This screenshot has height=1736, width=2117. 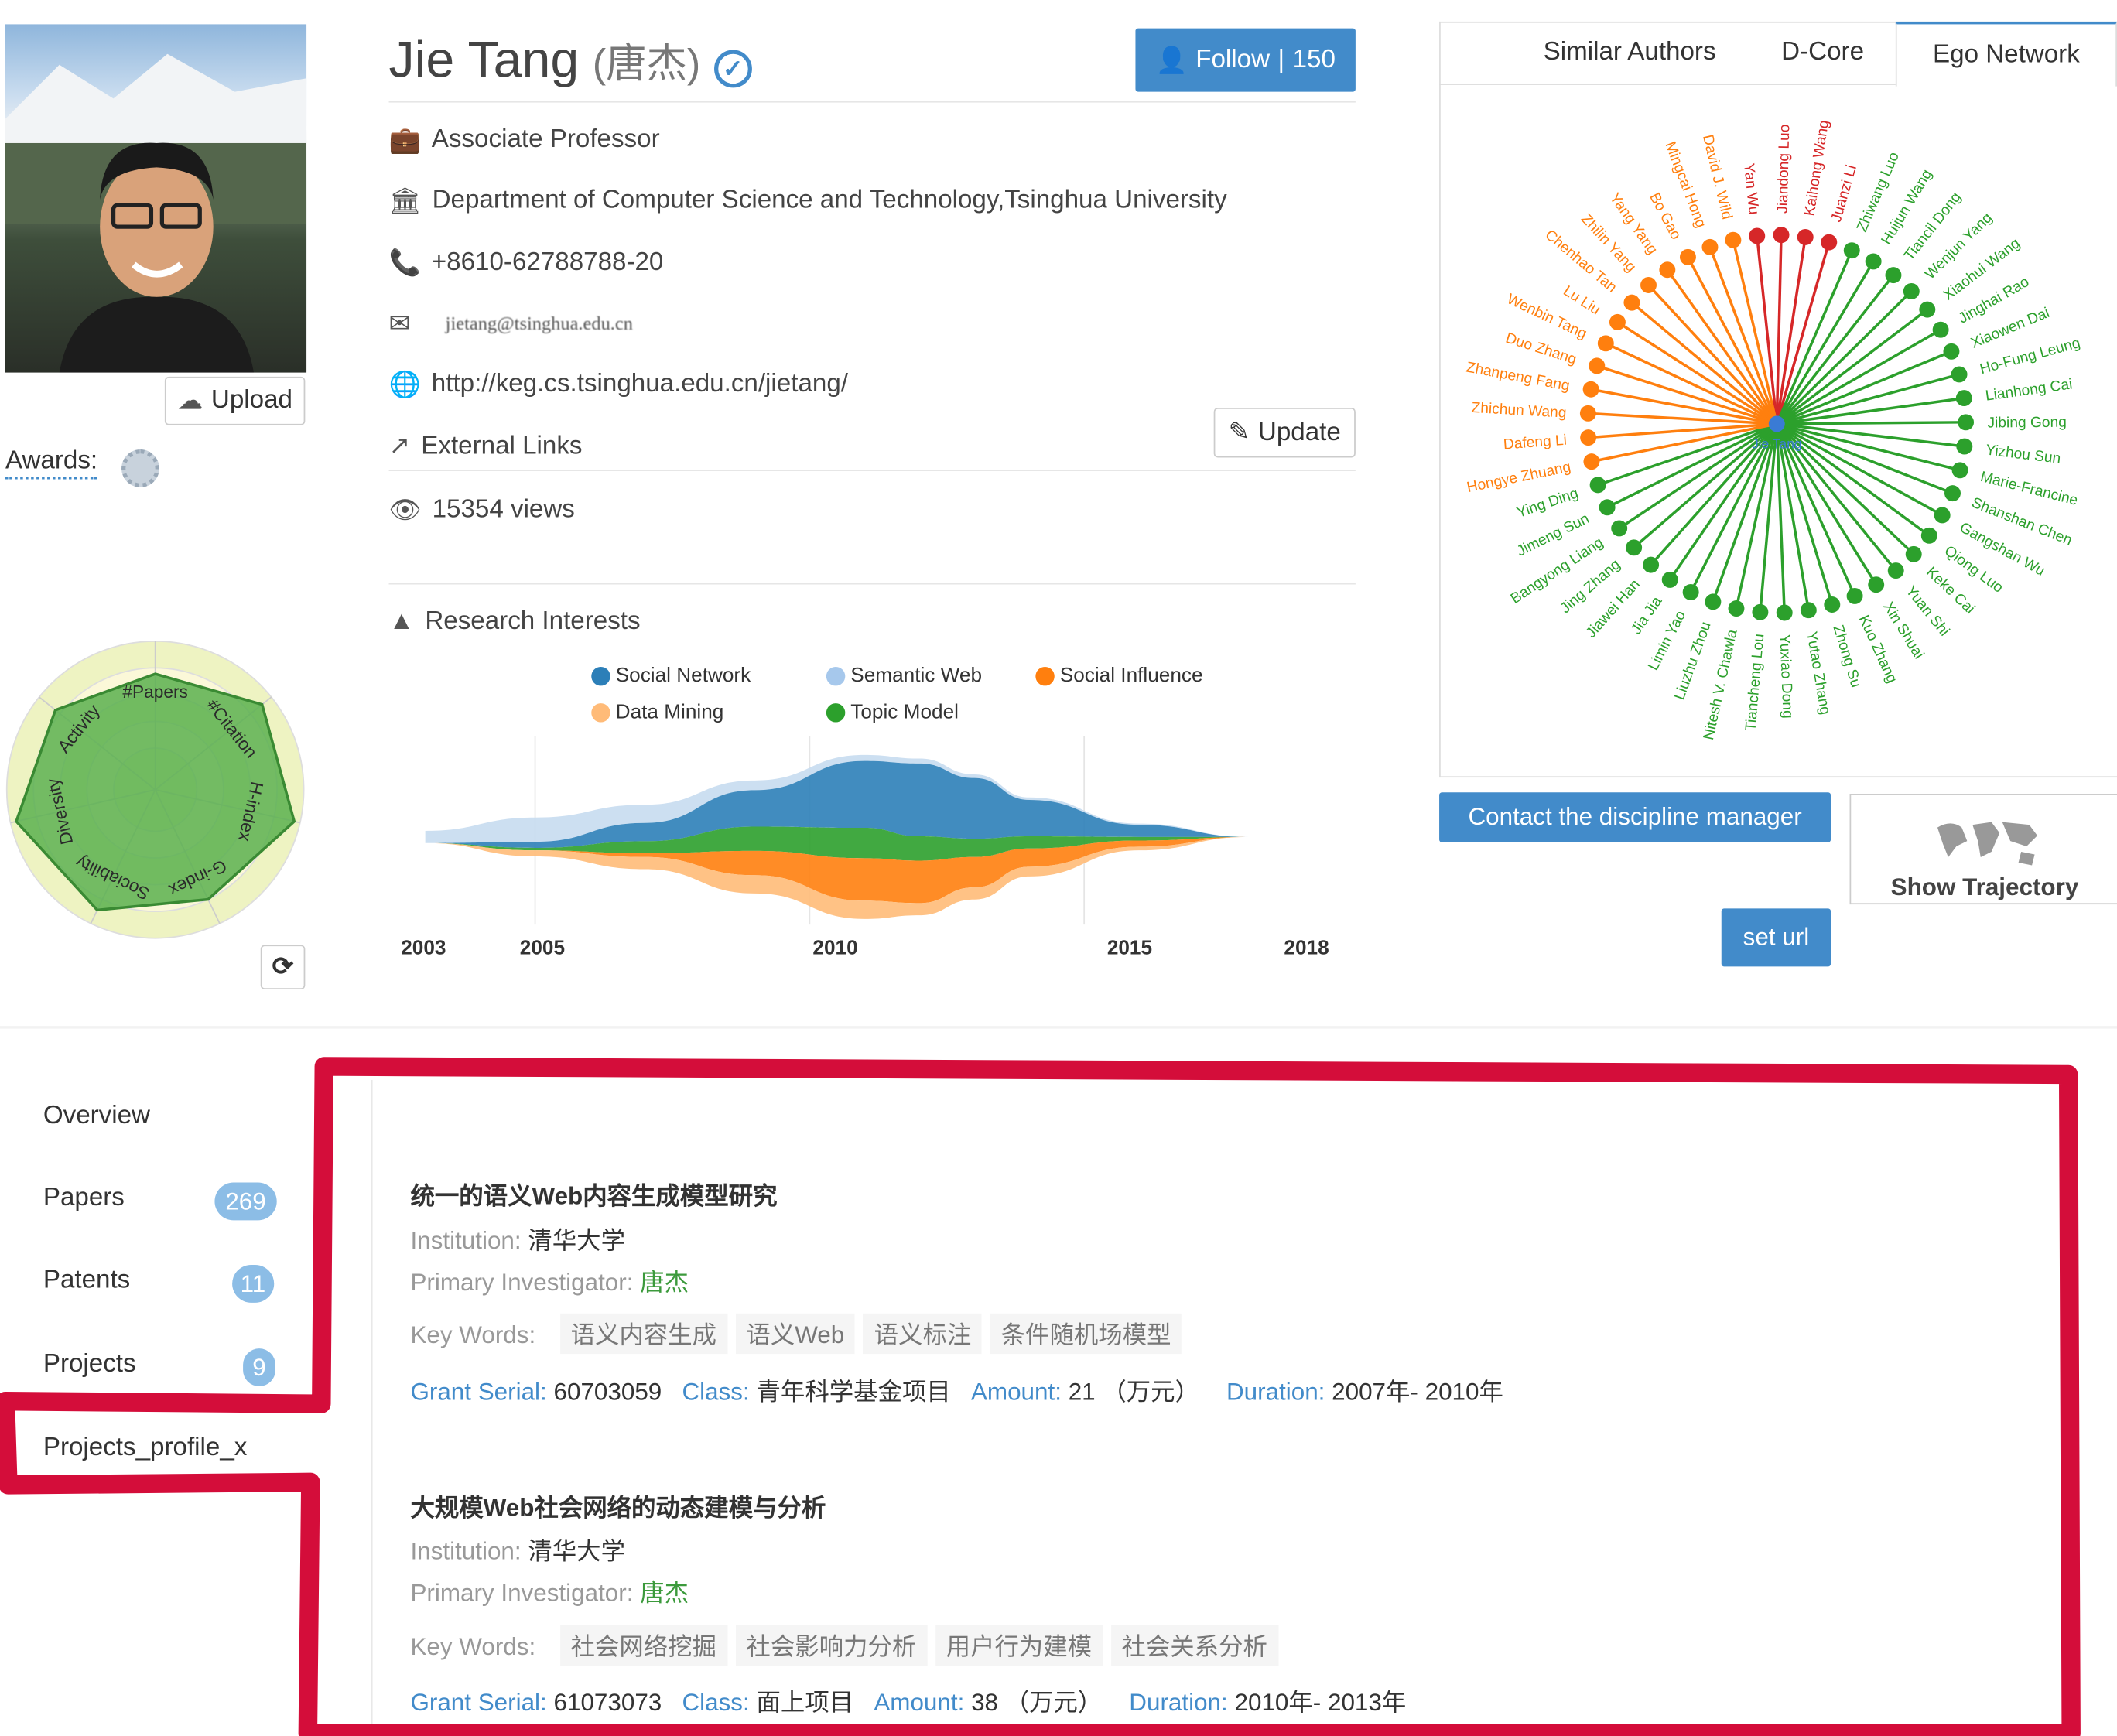 I want to click on project-title: 统一的语义Web内容生成模型研究, so click(x=593, y=1194).